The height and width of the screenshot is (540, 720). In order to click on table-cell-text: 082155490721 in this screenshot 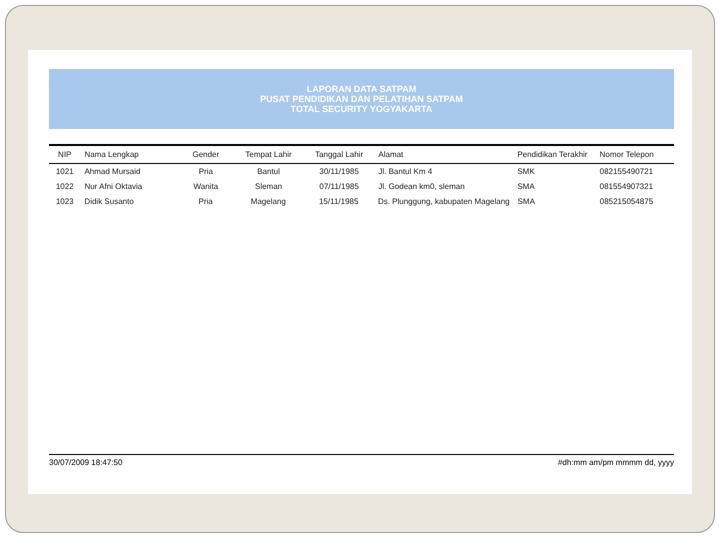, I will do `click(626, 172)`.